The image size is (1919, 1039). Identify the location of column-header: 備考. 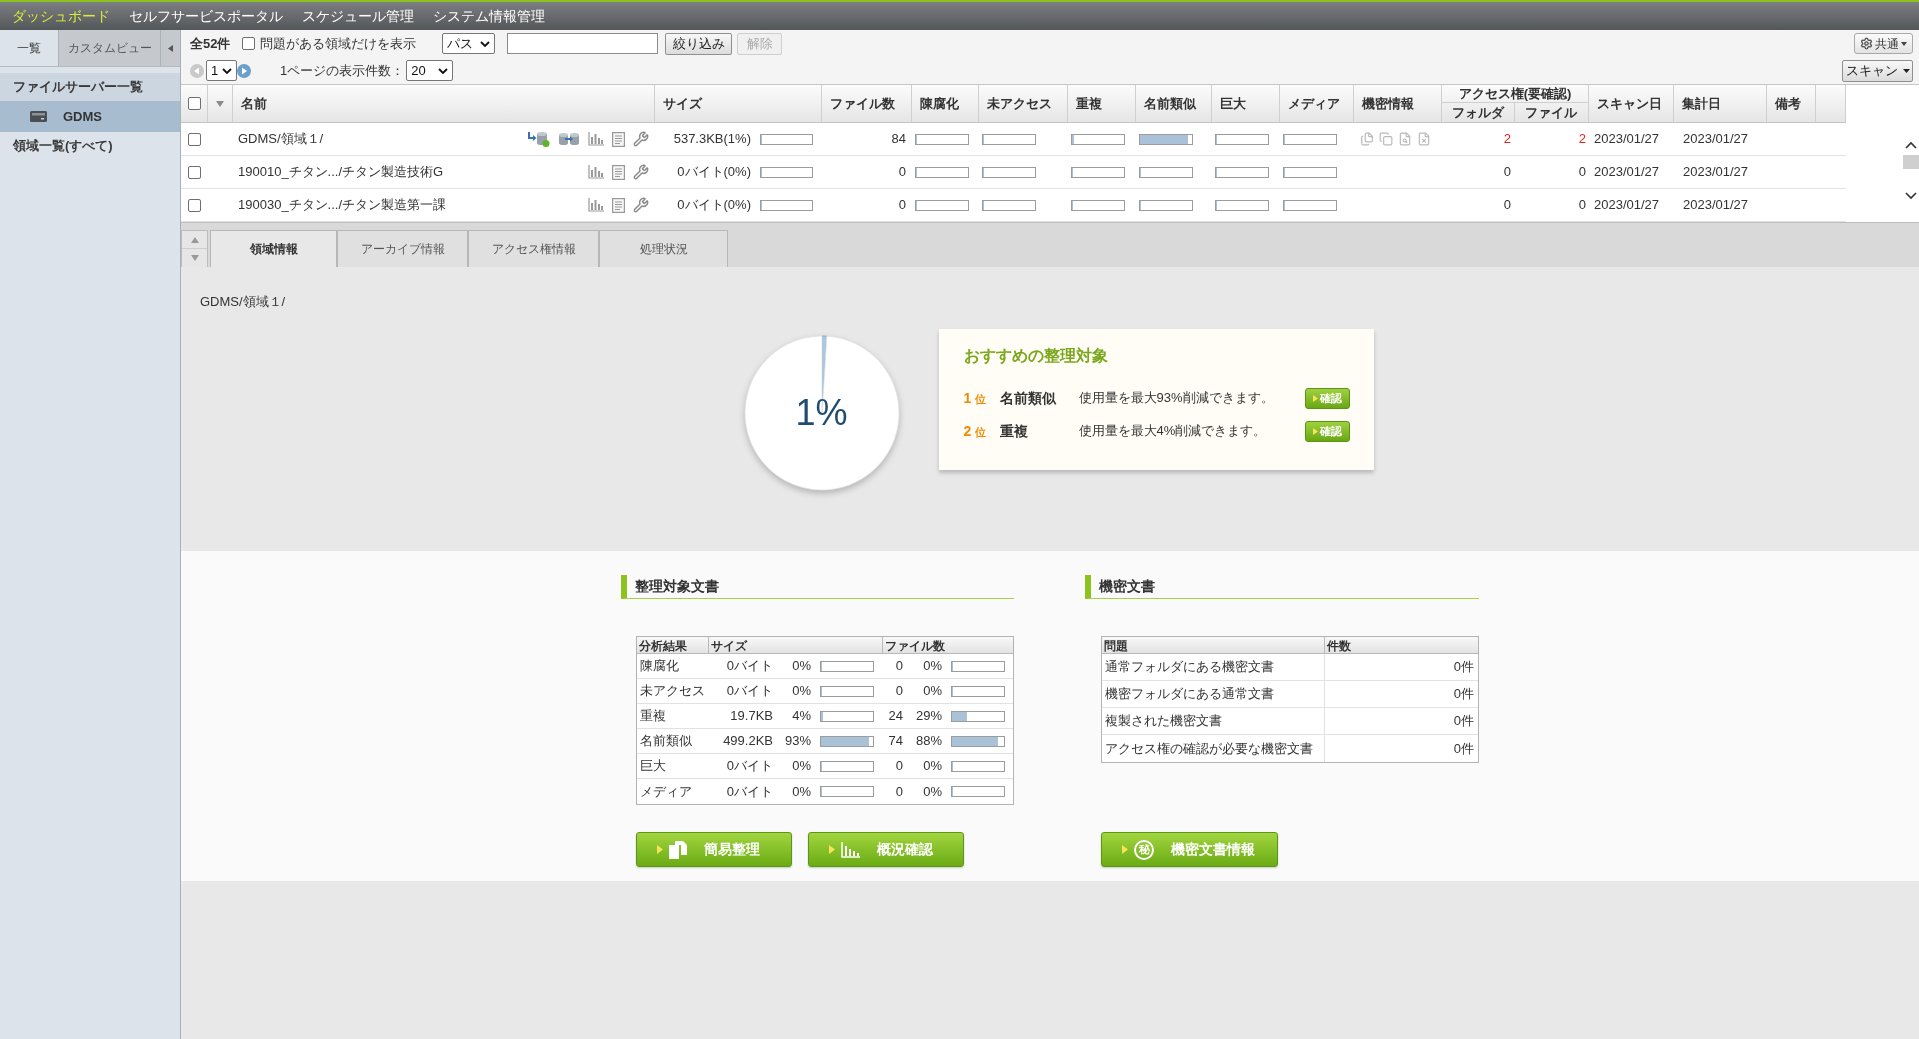
(1791, 103).